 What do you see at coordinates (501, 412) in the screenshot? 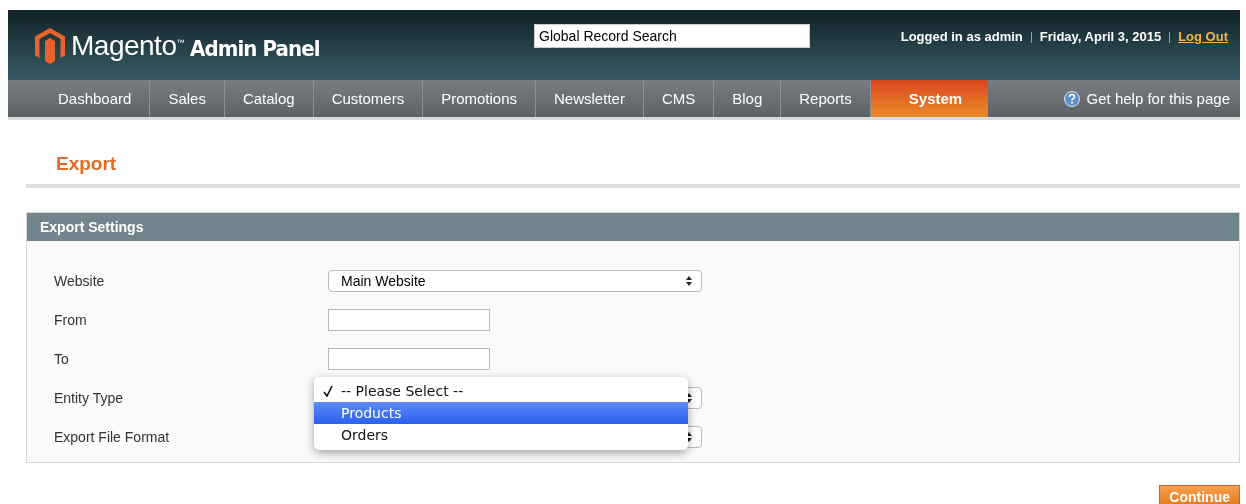
I see `dropdown-option: Products` at bounding box center [501, 412].